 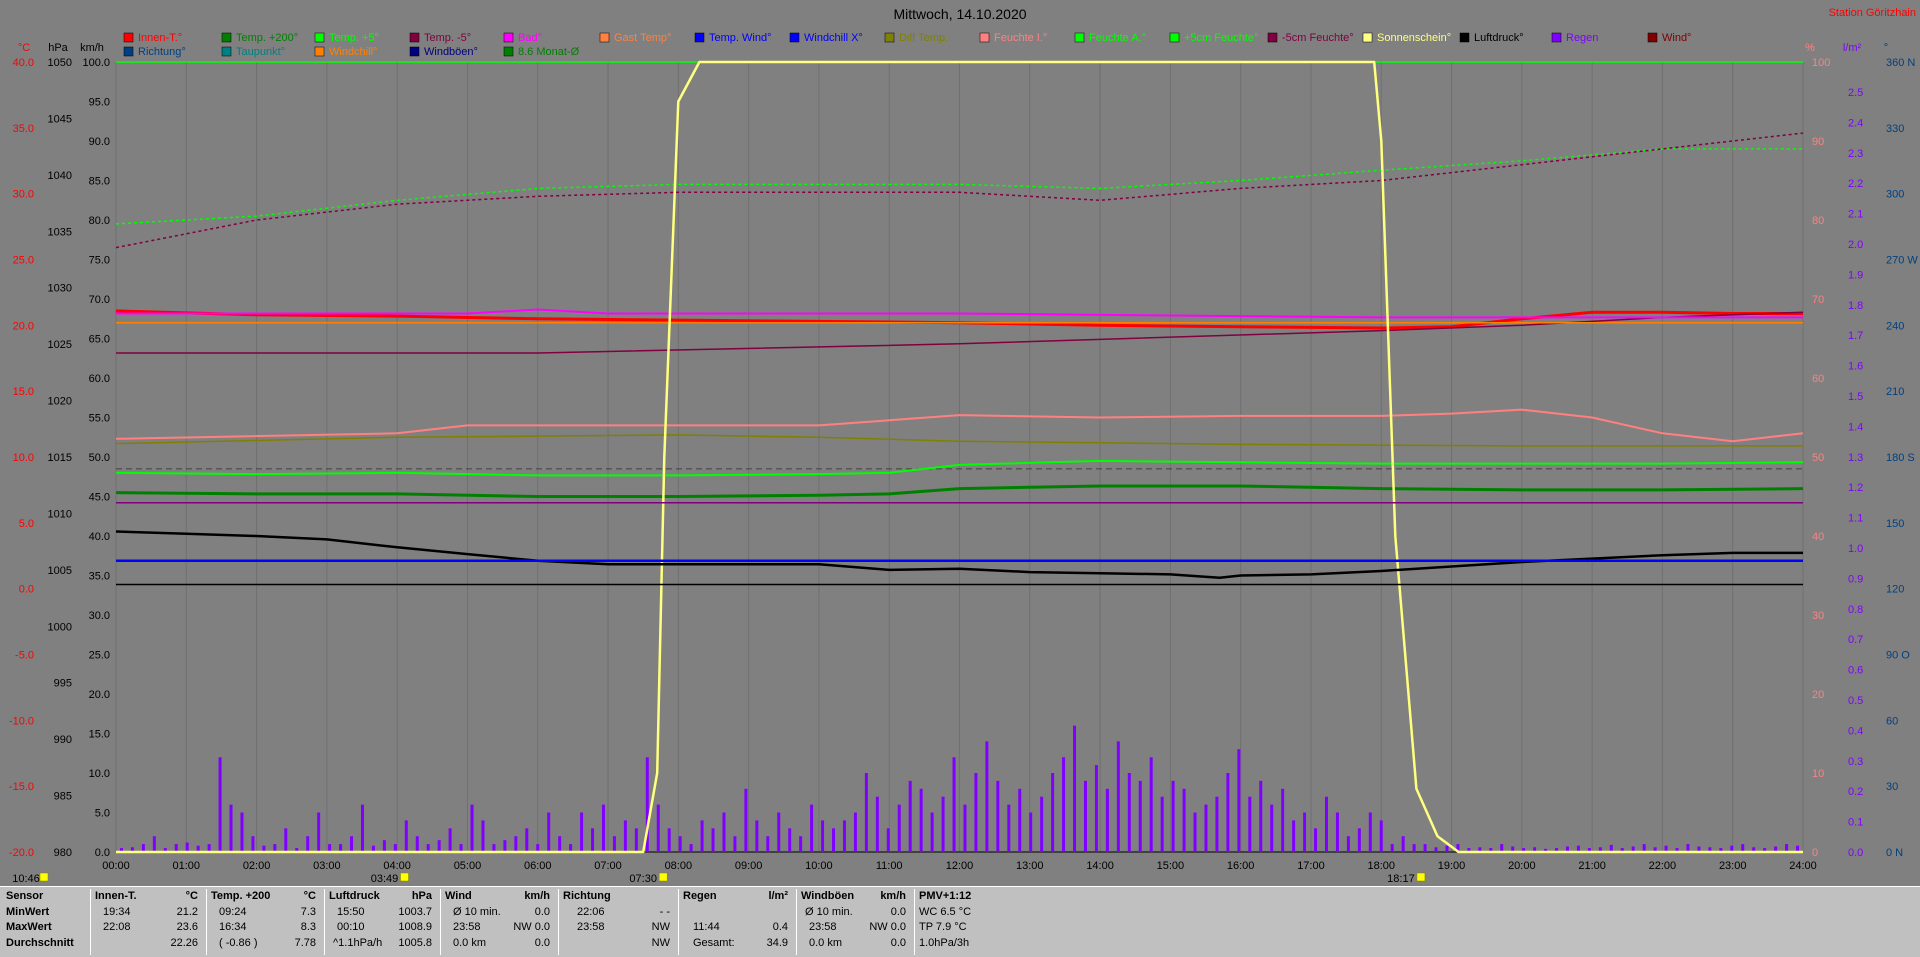 What do you see at coordinates (23, 392) in the screenshot?
I see `temp-tick-label: 15.0` at bounding box center [23, 392].